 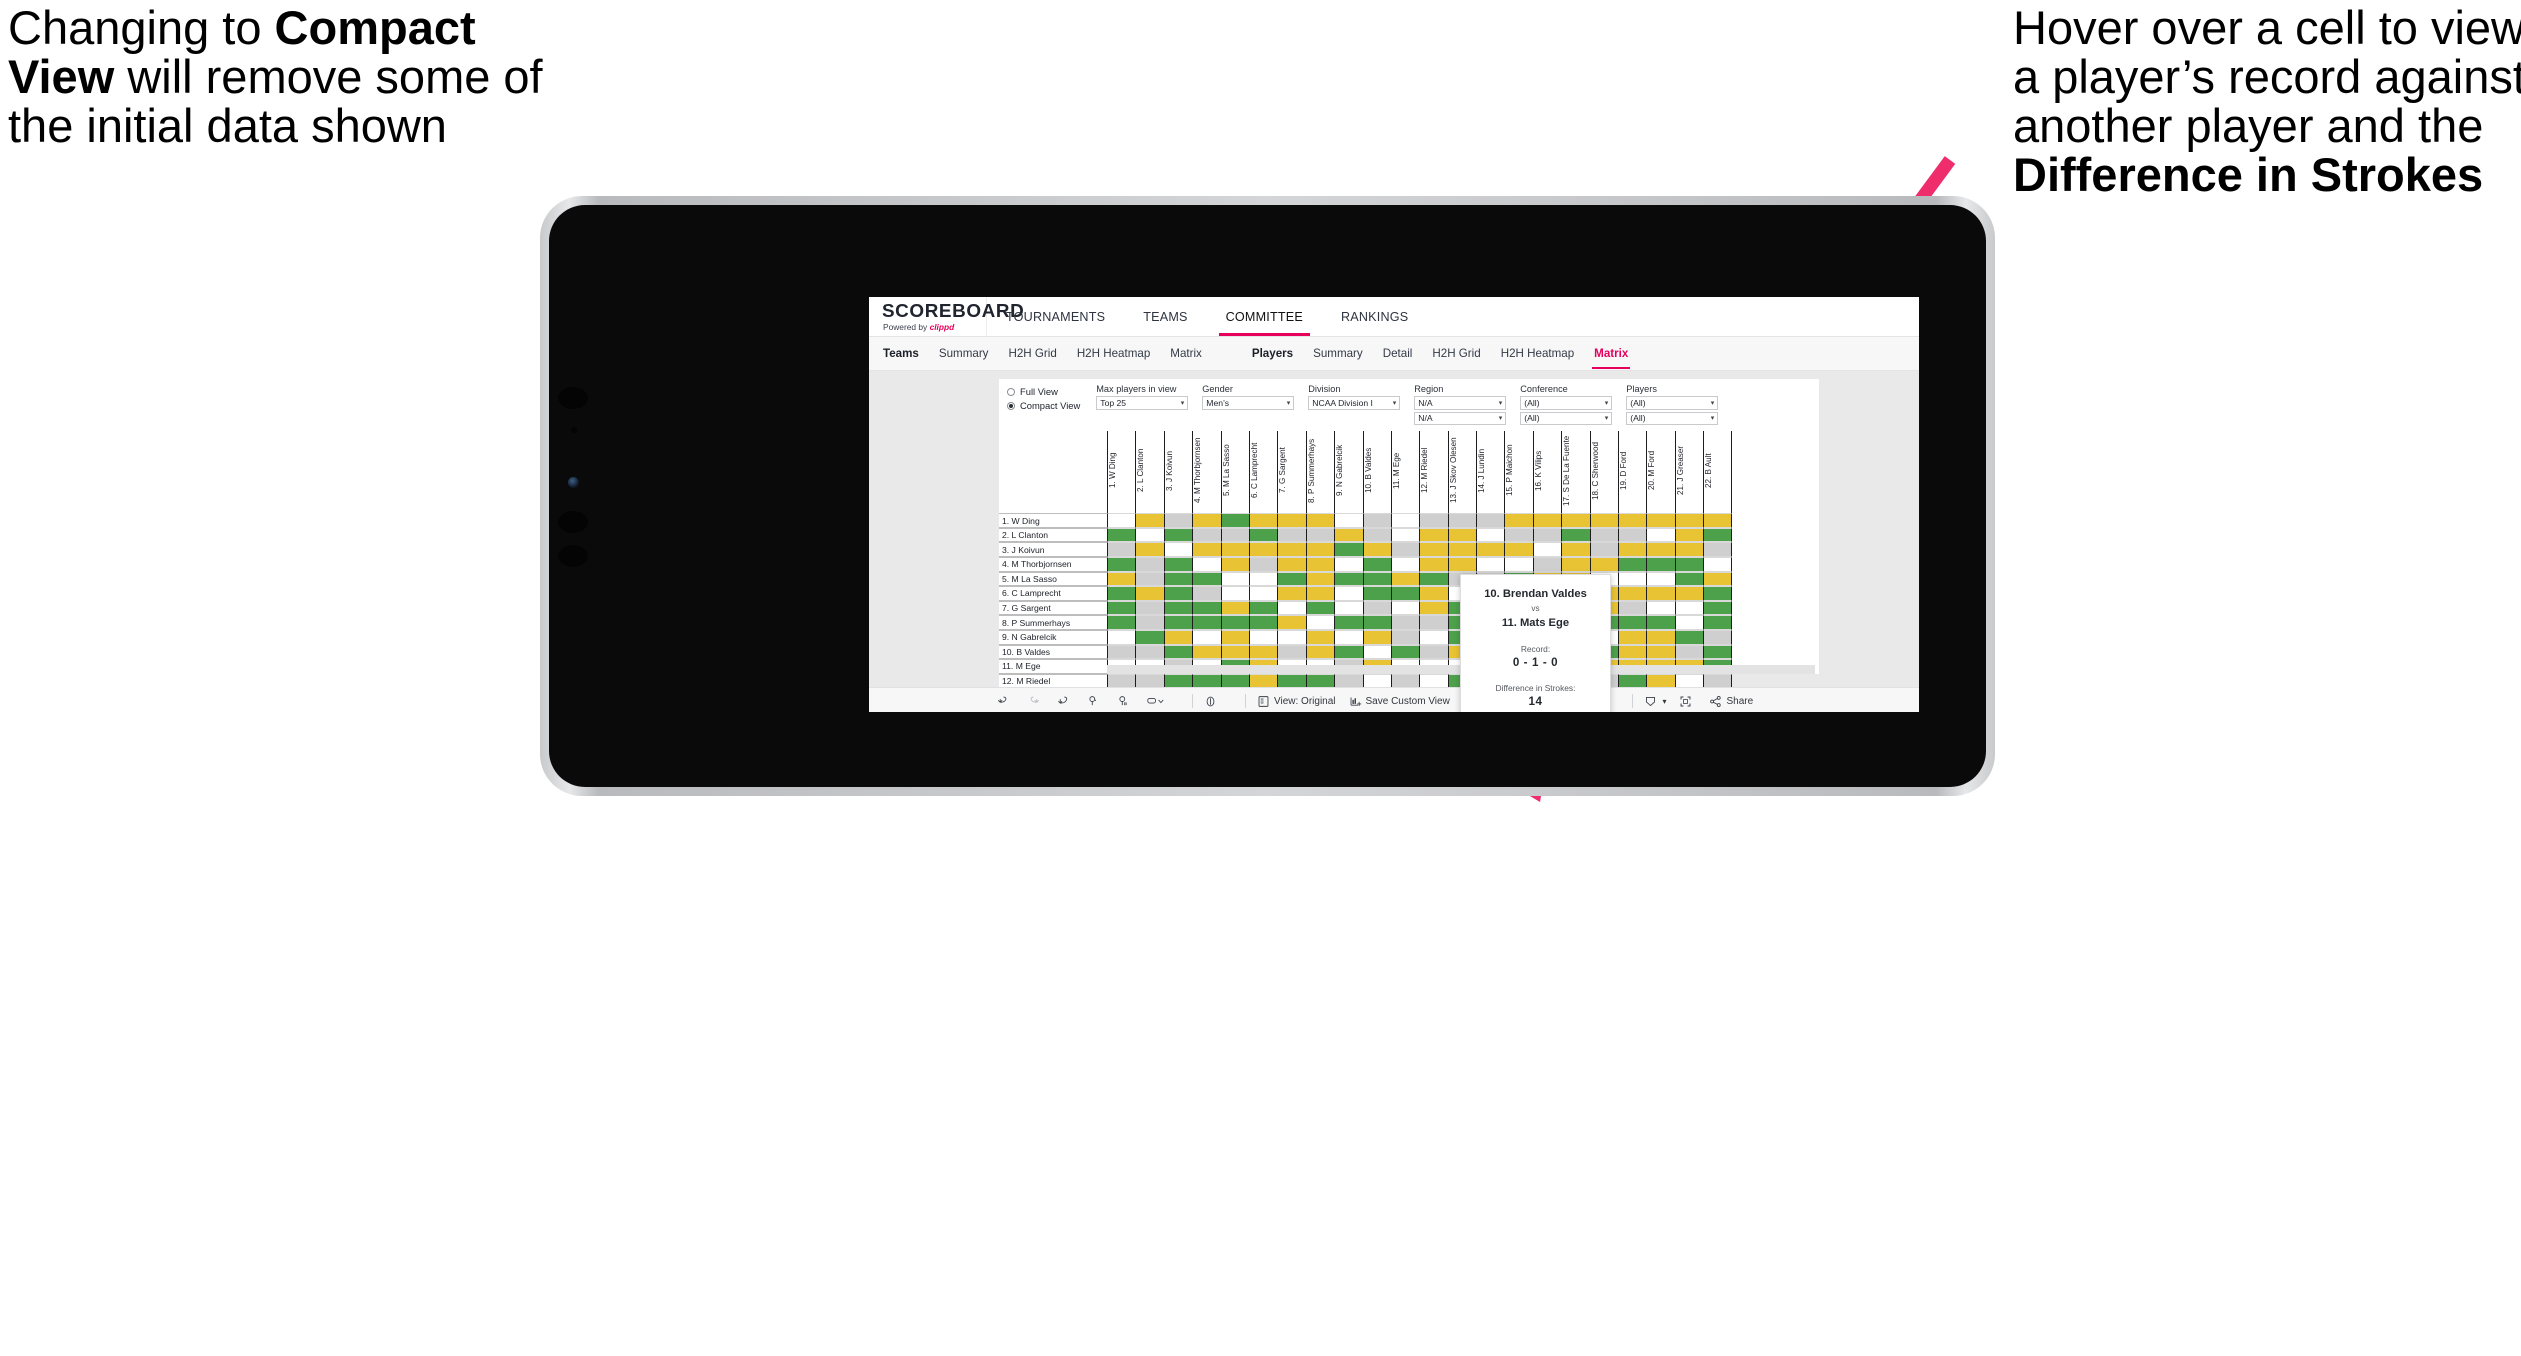 What do you see at coordinates (1731, 701) in the screenshot?
I see `share-button: Share` at bounding box center [1731, 701].